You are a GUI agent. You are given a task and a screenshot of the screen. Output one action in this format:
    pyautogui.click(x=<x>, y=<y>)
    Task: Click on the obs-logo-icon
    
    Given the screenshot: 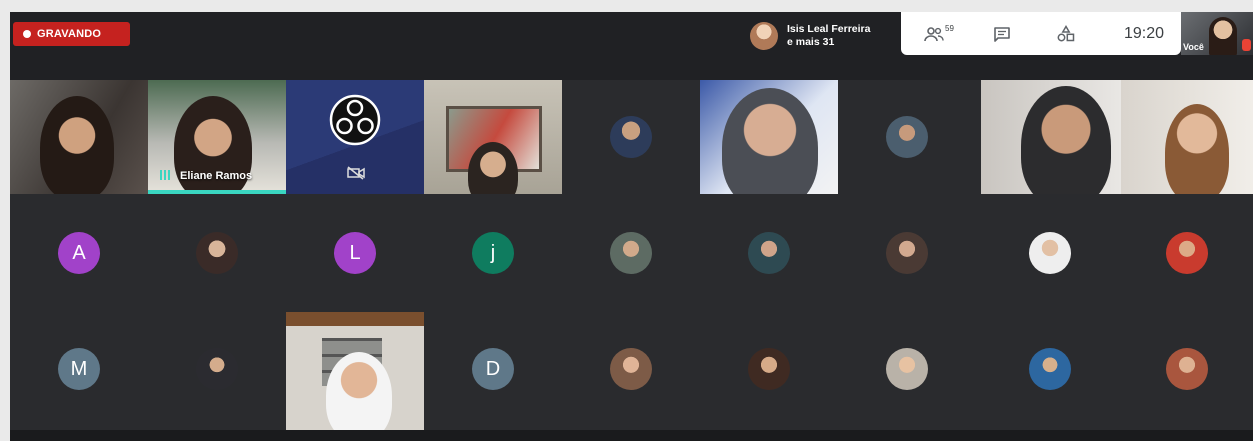 What is the action you would take?
    pyautogui.click(x=355, y=120)
    